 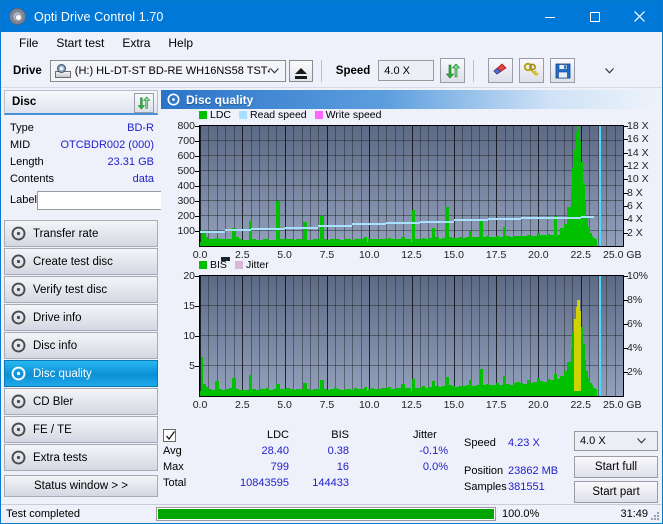 What do you see at coordinates (167, 70) in the screenshot?
I see `drive-select: (H:) HL-DT-ST BD-RE WH16NS58 TST4` at bounding box center [167, 70].